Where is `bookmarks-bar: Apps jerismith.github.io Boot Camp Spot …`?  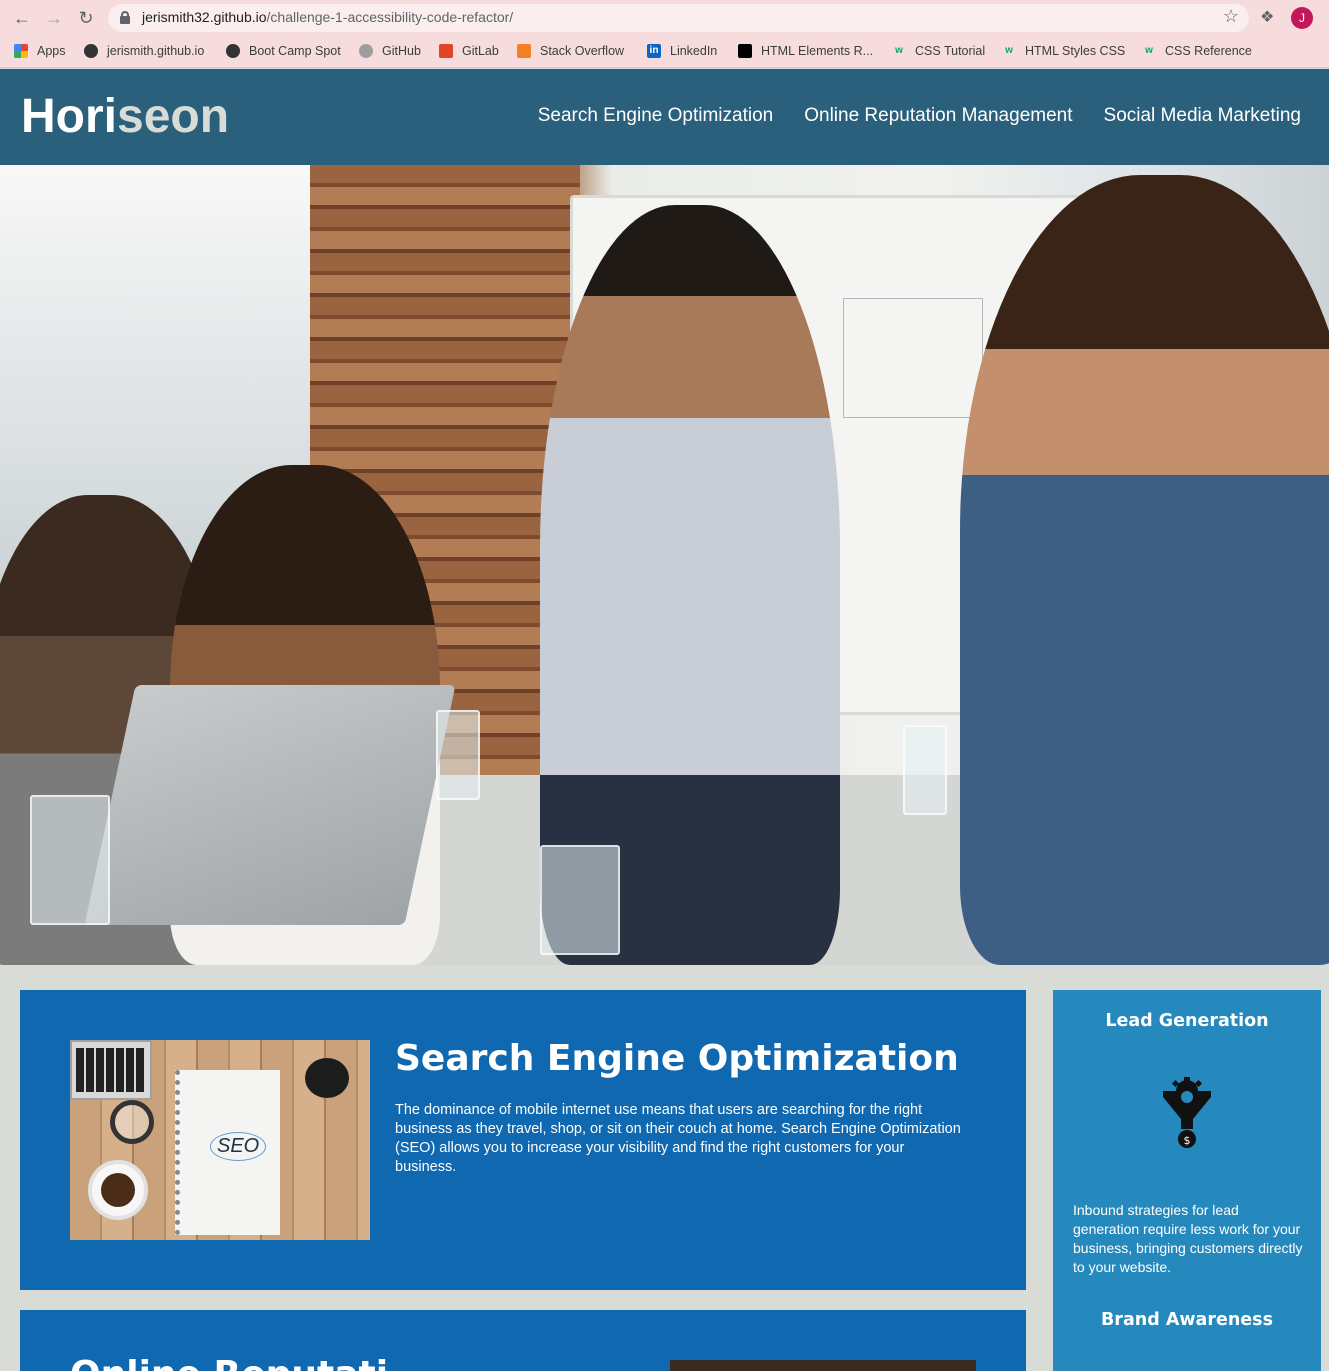
bookmarks-bar: Apps jerismith.github.io Boot Camp Spot … is located at coordinates (664, 52).